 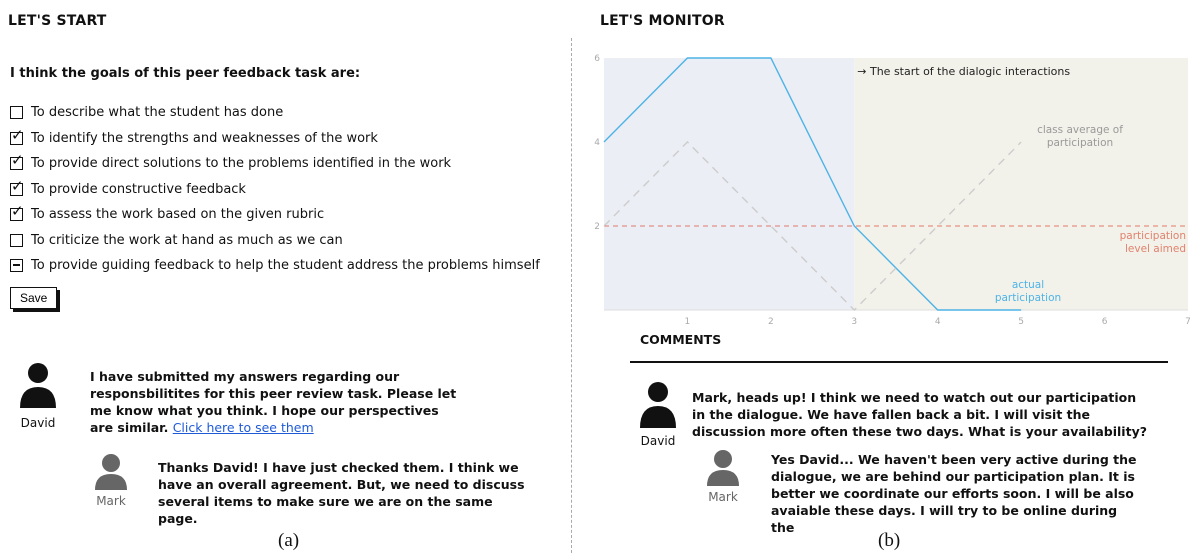 I want to click on comments-rule, so click(x=899, y=362).